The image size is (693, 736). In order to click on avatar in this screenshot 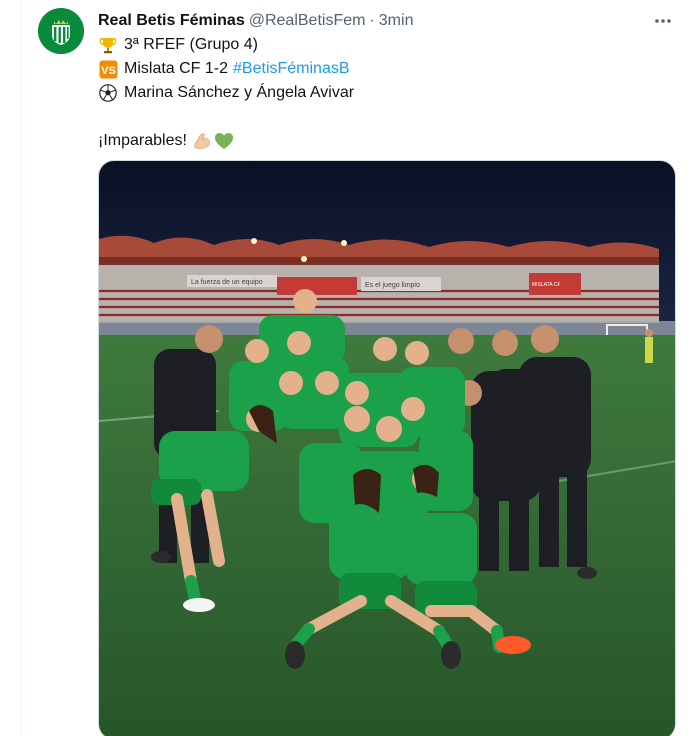, I will do `click(61, 31)`.